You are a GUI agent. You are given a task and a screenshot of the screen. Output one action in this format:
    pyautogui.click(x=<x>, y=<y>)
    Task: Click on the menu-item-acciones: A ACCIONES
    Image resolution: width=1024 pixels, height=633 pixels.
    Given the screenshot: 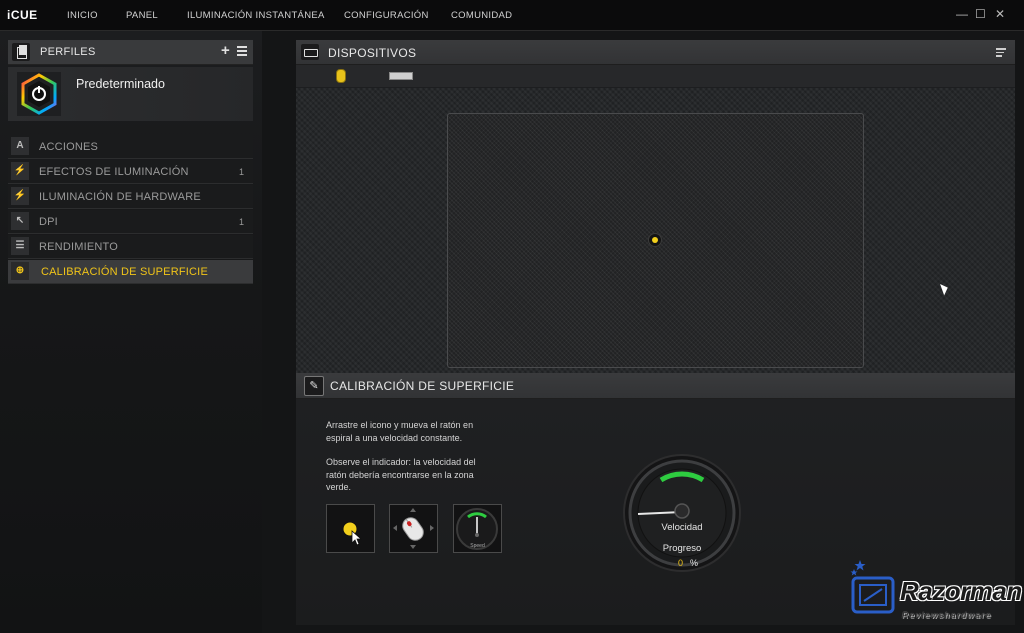 What is the action you would take?
    pyautogui.click(x=130, y=147)
    